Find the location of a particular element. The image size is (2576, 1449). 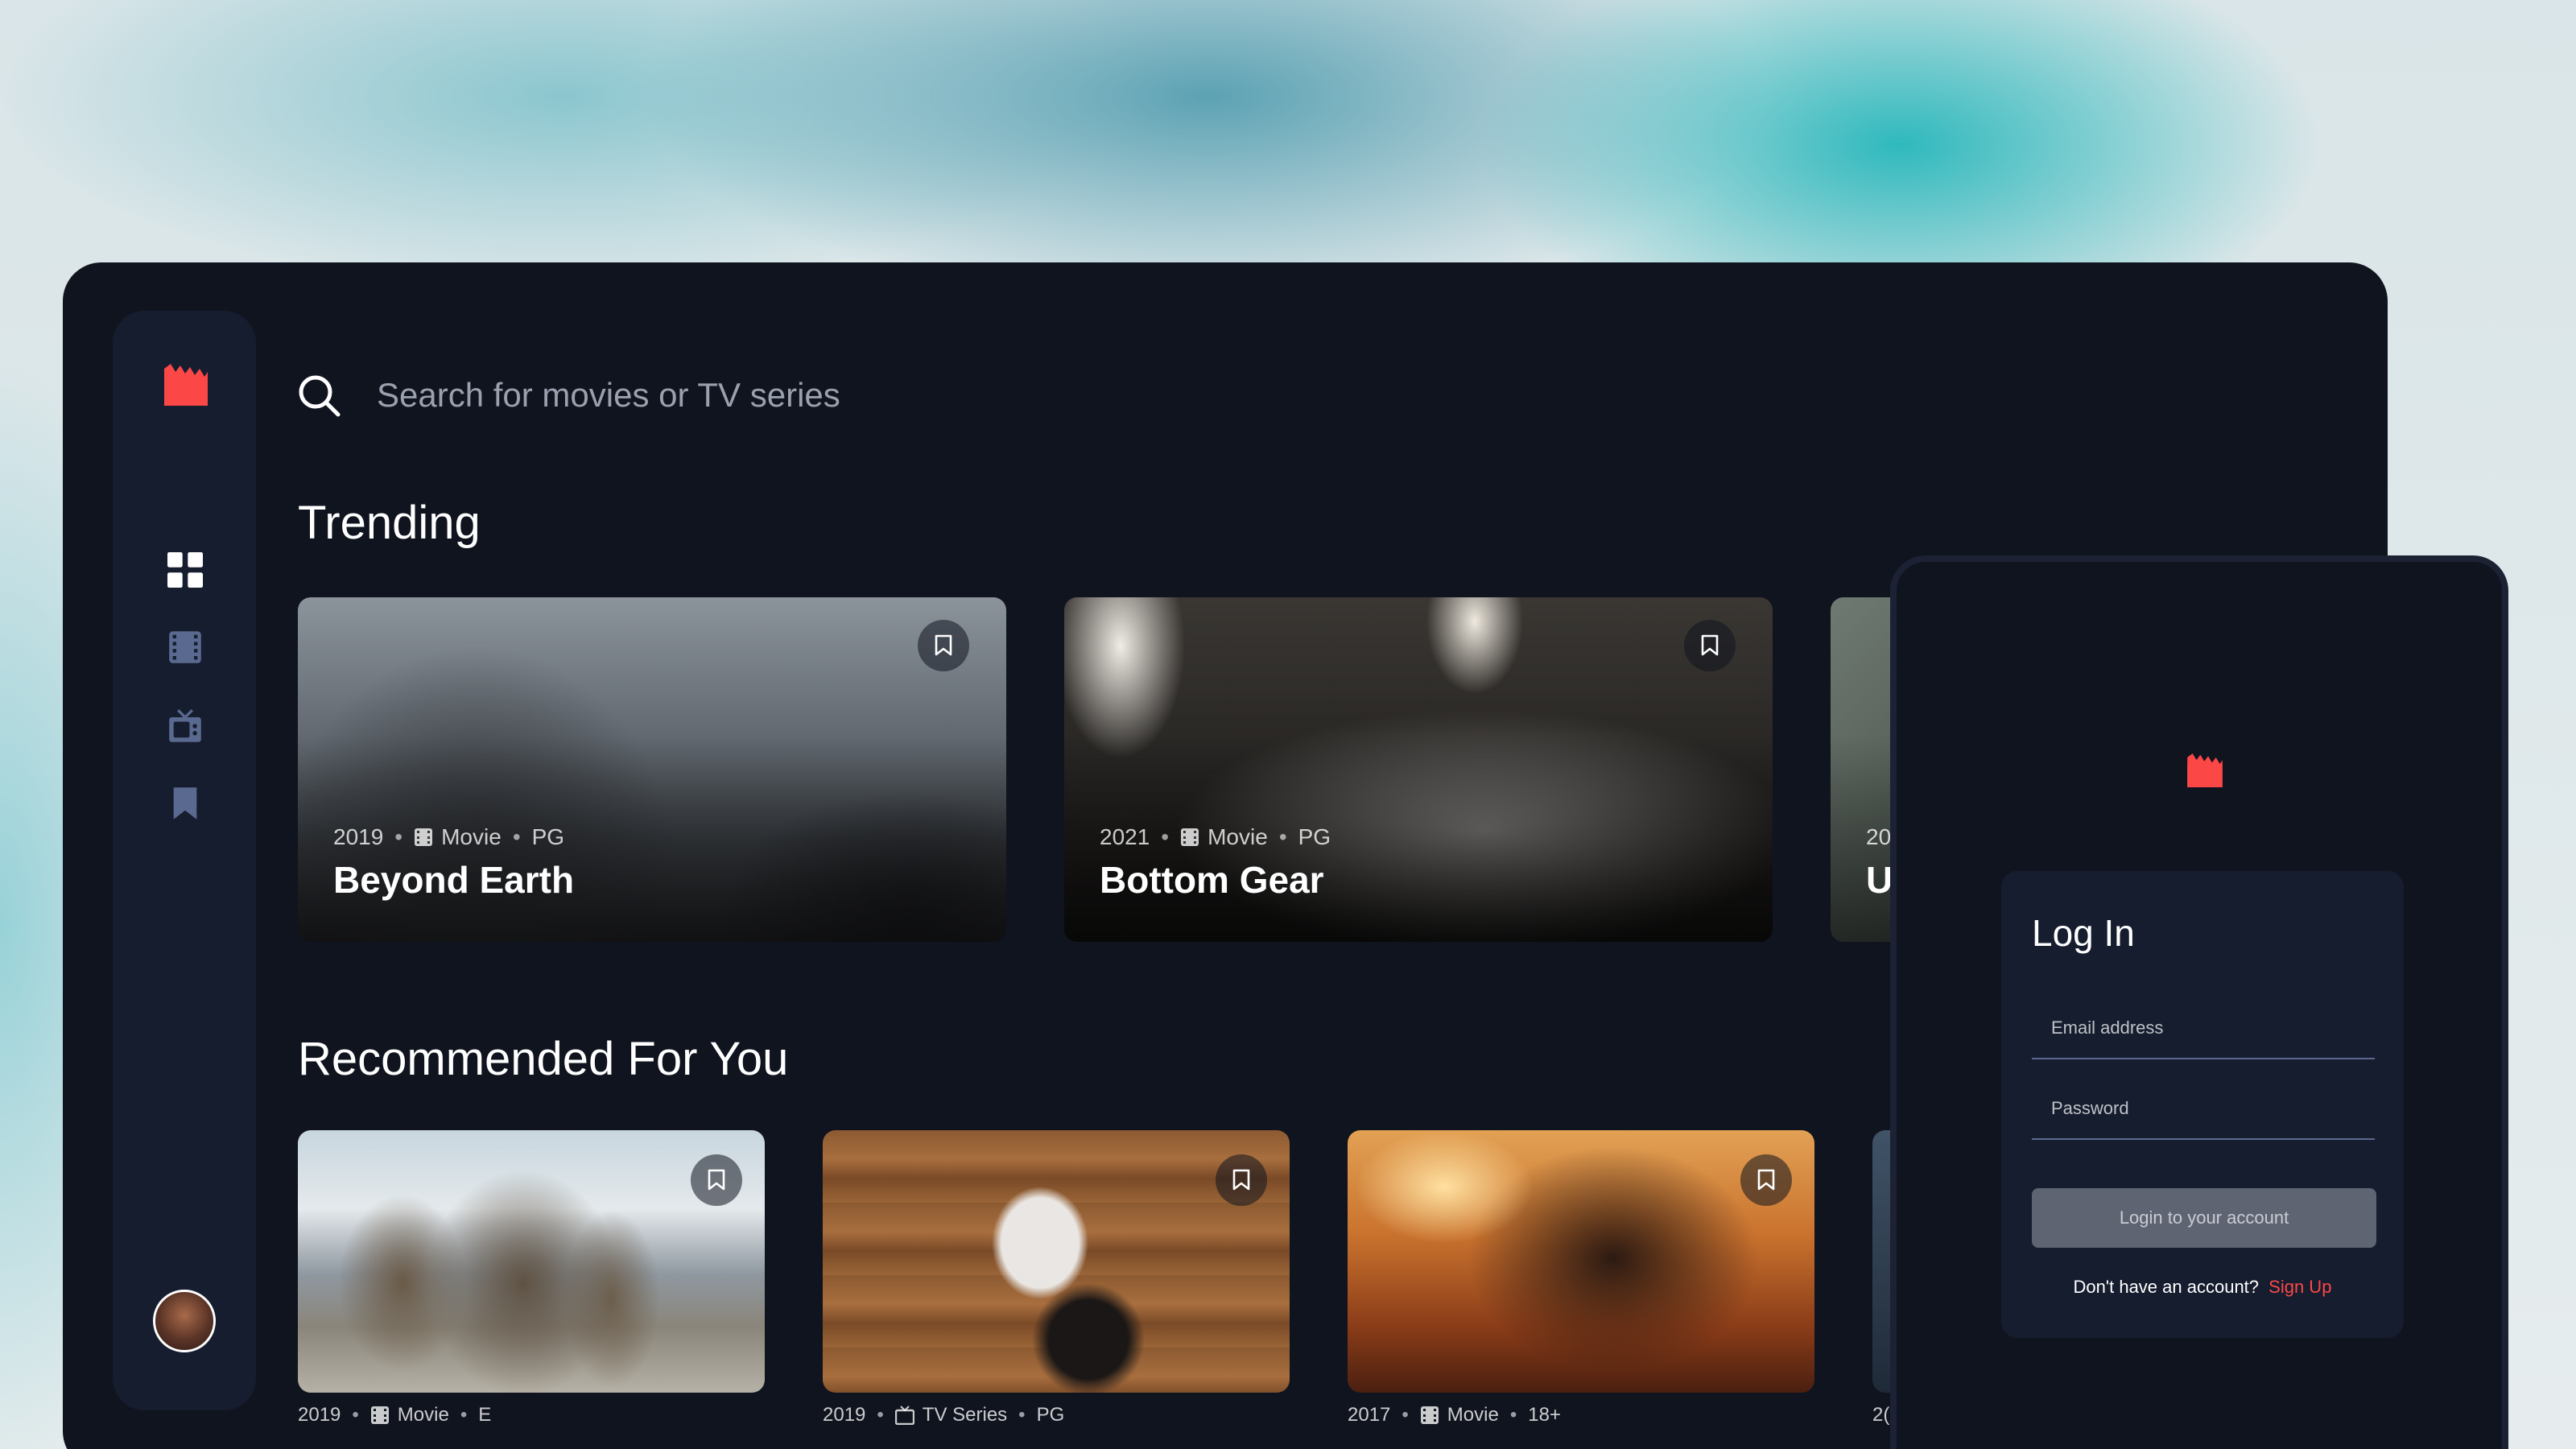

card-title: Beyond Earth is located at coordinates (454, 880).